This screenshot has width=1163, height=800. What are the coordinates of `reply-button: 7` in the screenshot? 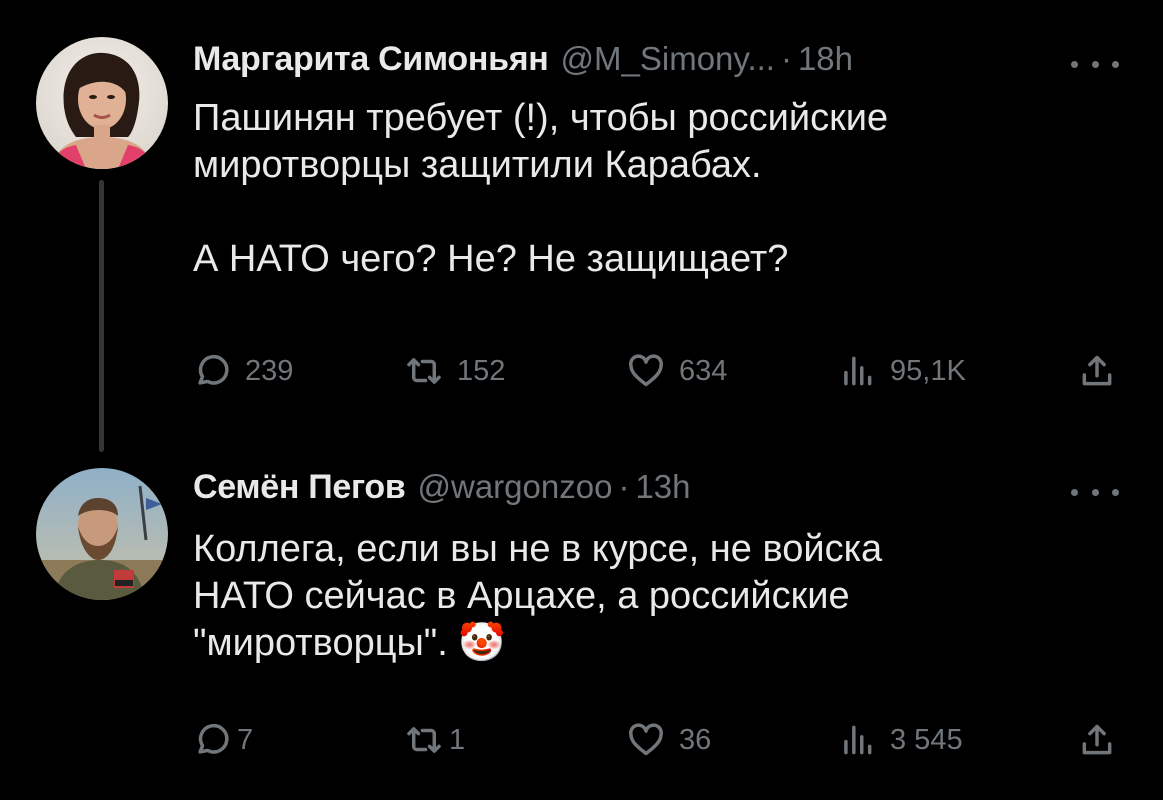 It's located at (223, 740).